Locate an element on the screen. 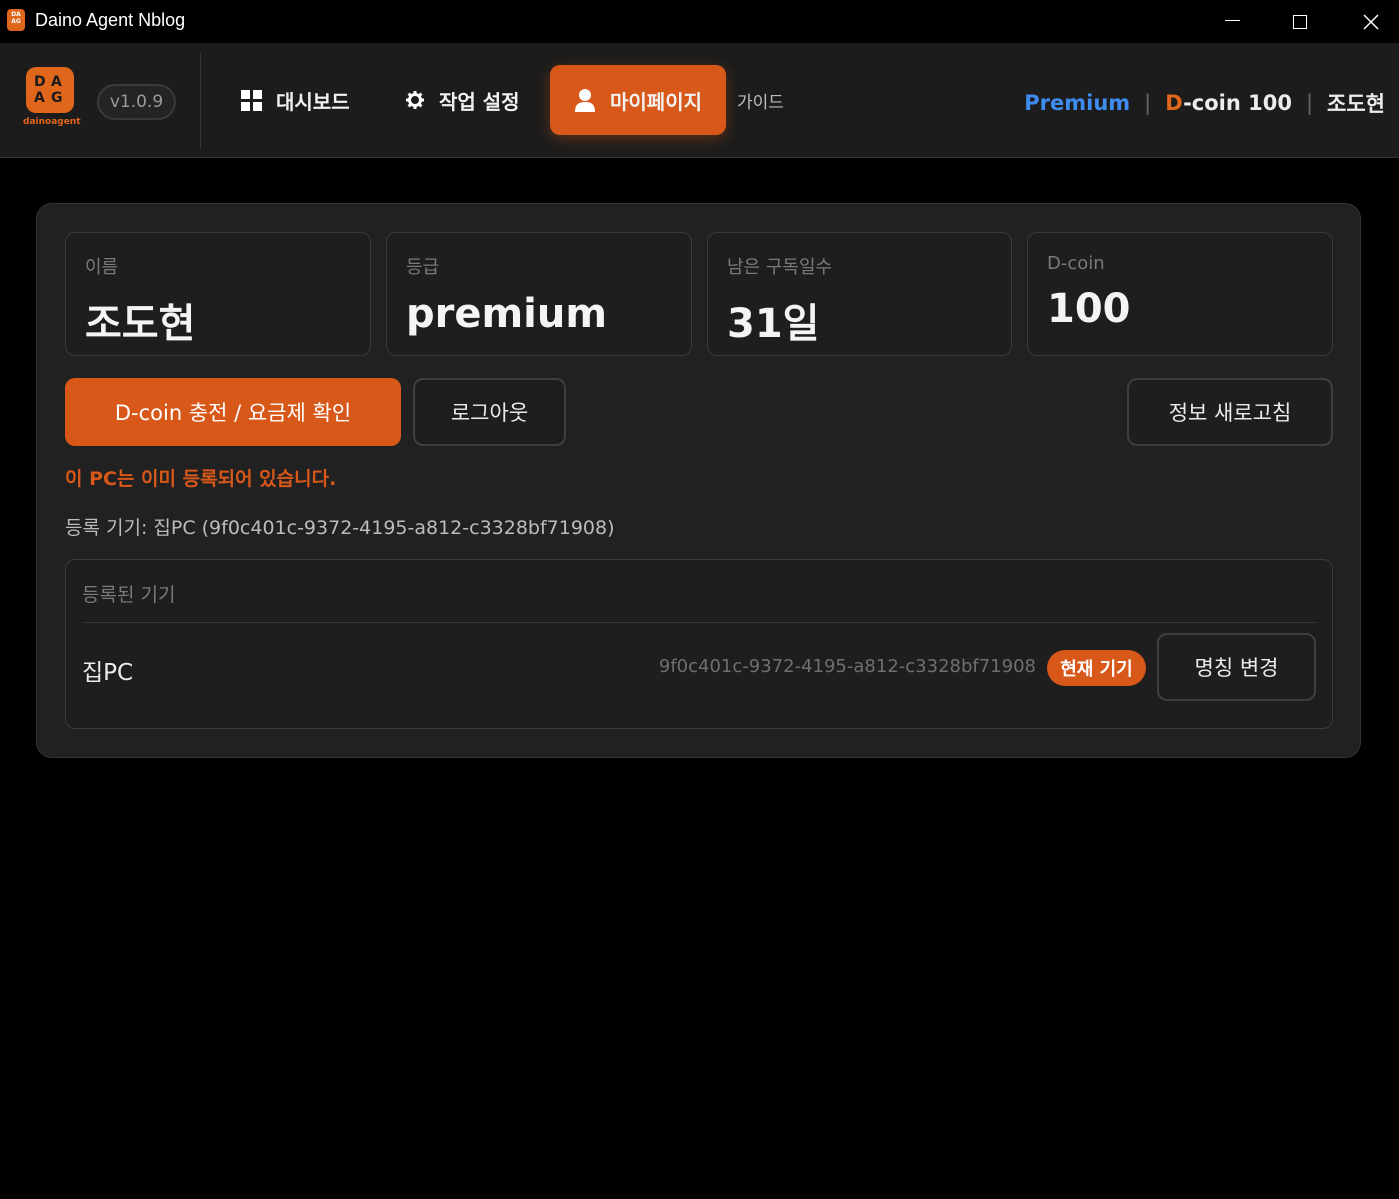 Image resolution: width=1399 pixels, height=1199 pixels. minimize-button is located at coordinates (1232, 21).